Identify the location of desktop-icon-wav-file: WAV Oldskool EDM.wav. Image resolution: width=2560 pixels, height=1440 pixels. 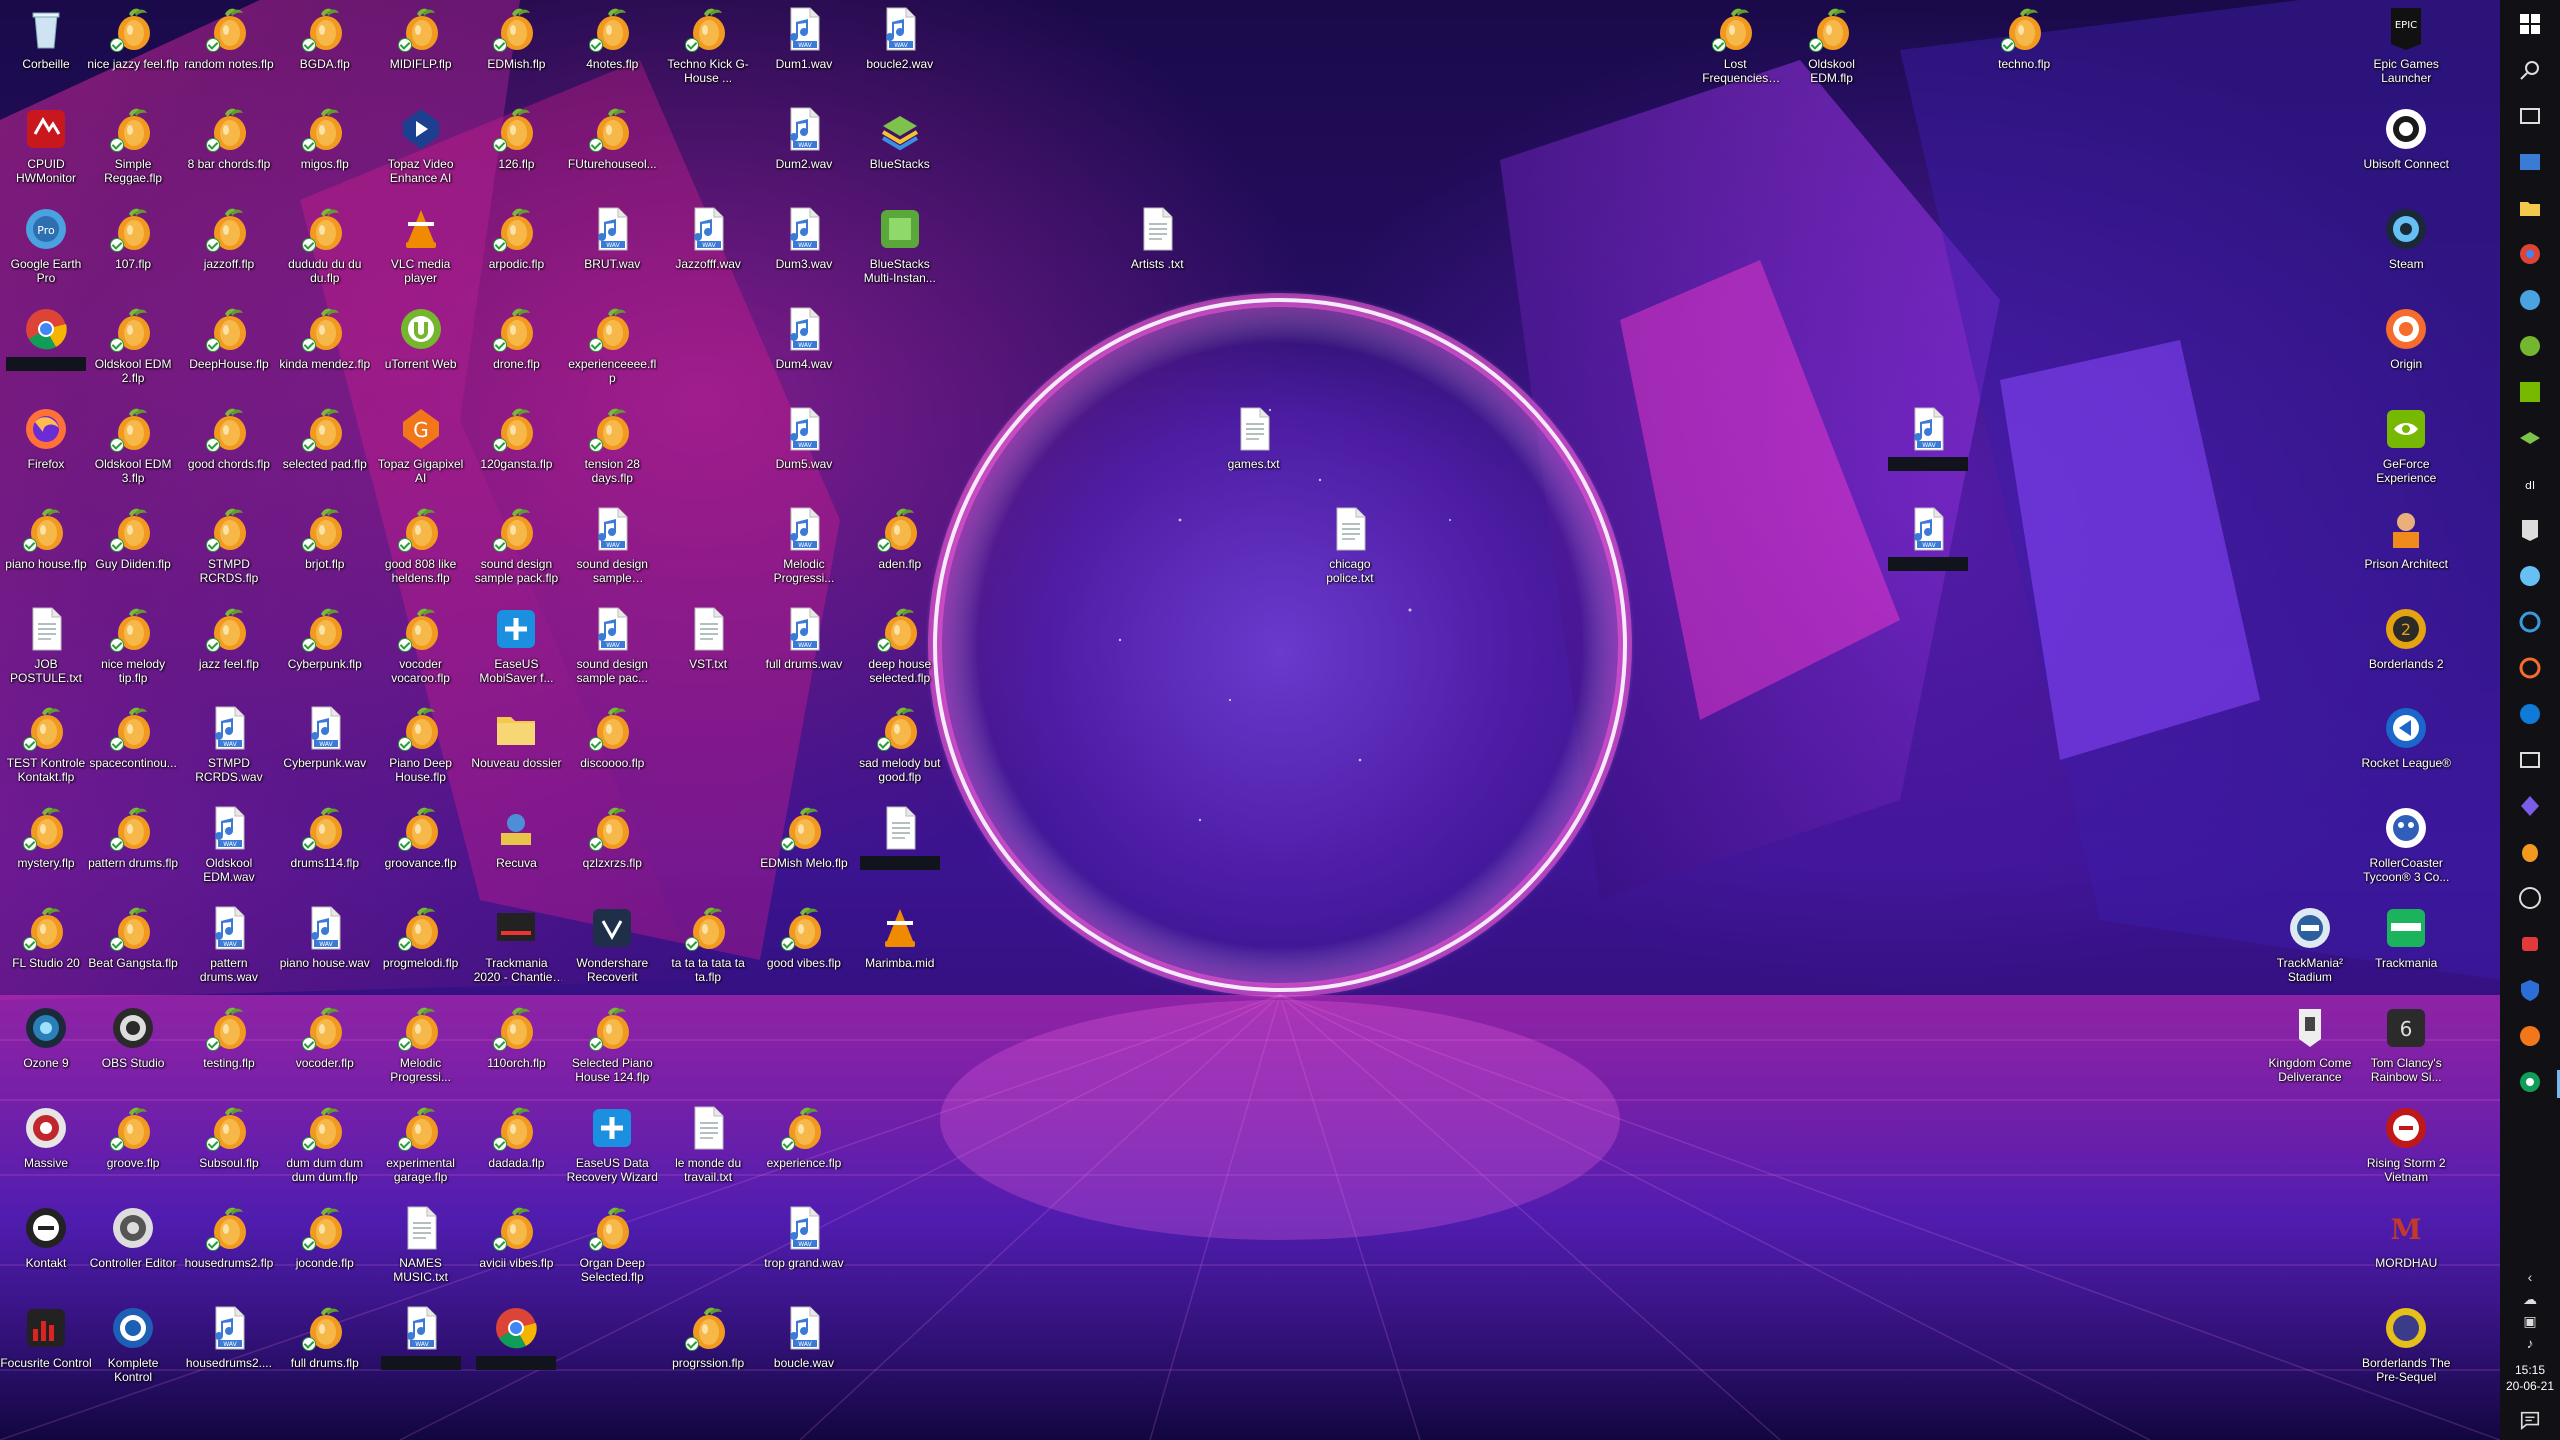
(229, 851).